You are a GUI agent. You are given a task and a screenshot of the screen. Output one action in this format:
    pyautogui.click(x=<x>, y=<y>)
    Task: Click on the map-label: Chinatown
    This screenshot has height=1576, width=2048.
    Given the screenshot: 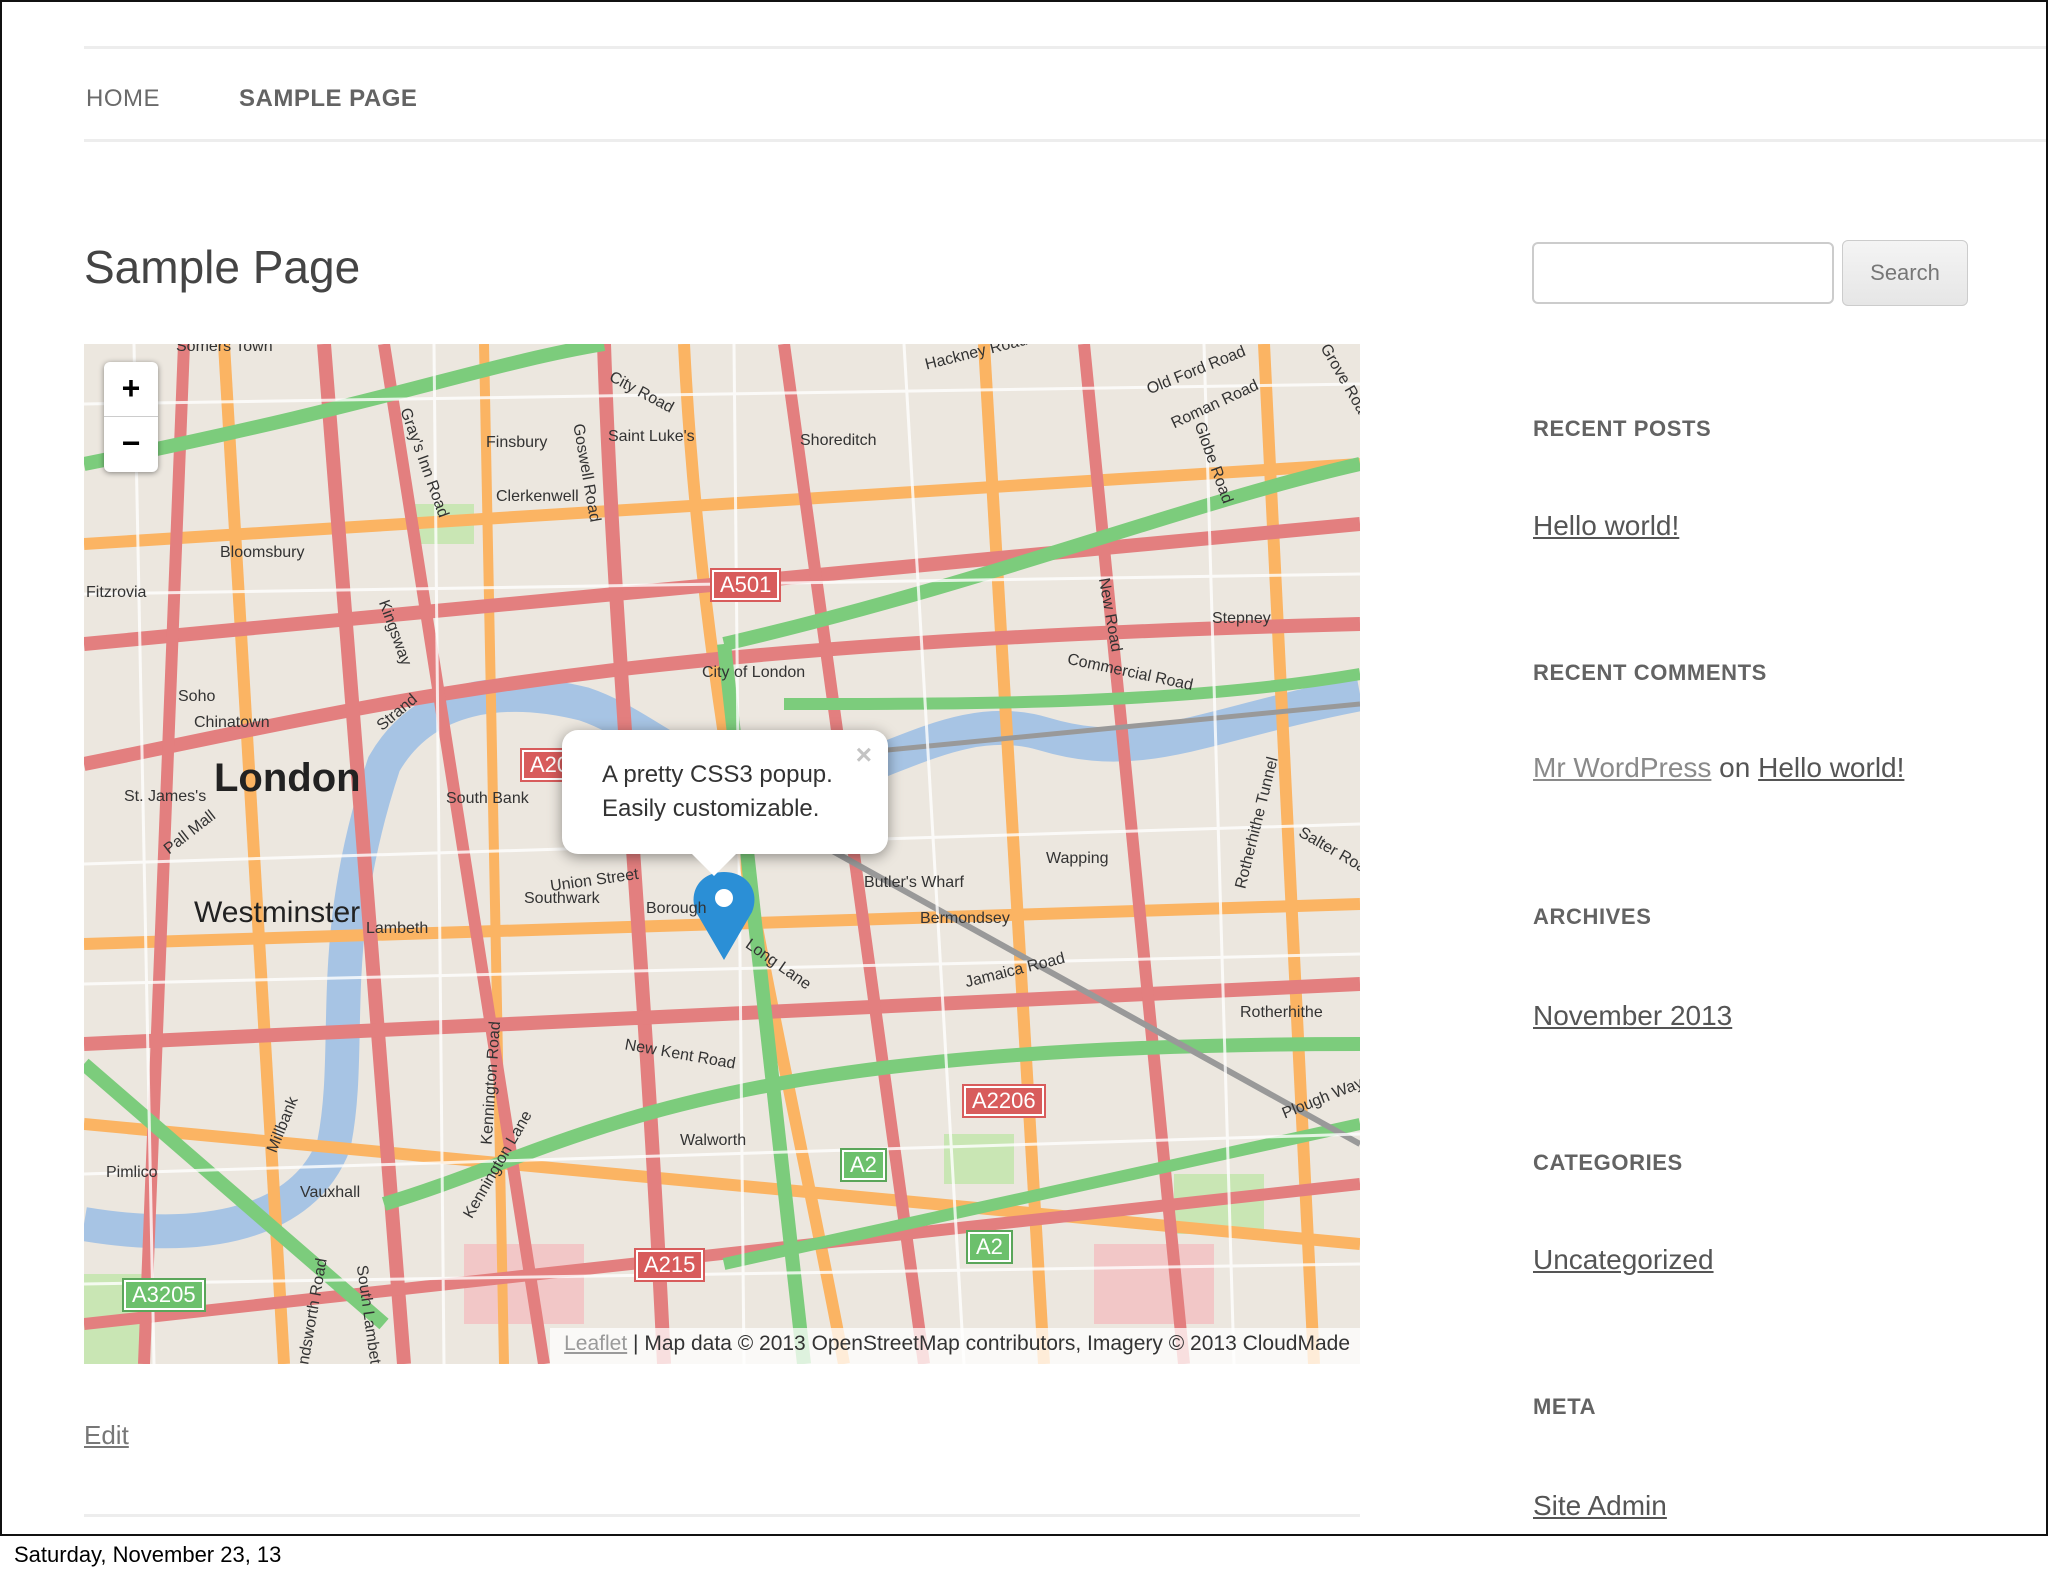 What is the action you would take?
    pyautogui.click(x=232, y=722)
    